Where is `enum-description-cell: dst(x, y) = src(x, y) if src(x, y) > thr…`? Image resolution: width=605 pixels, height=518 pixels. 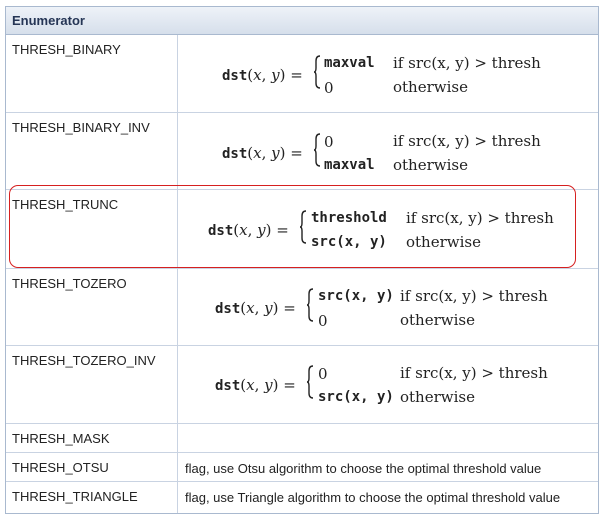 enum-description-cell: dst(x, y) = src(x, y) if src(x, y) > thr… is located at coordinates (388, 307).